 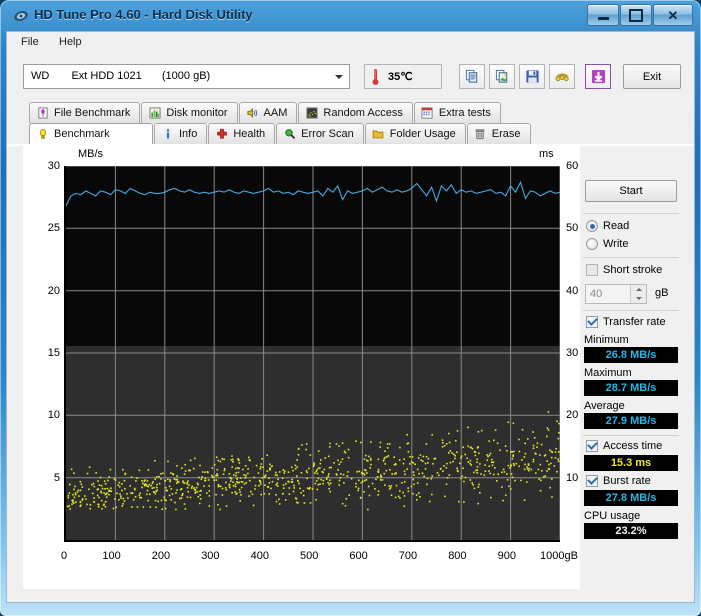 I want to click on tab-info: Info, so click(x=181, y=133).